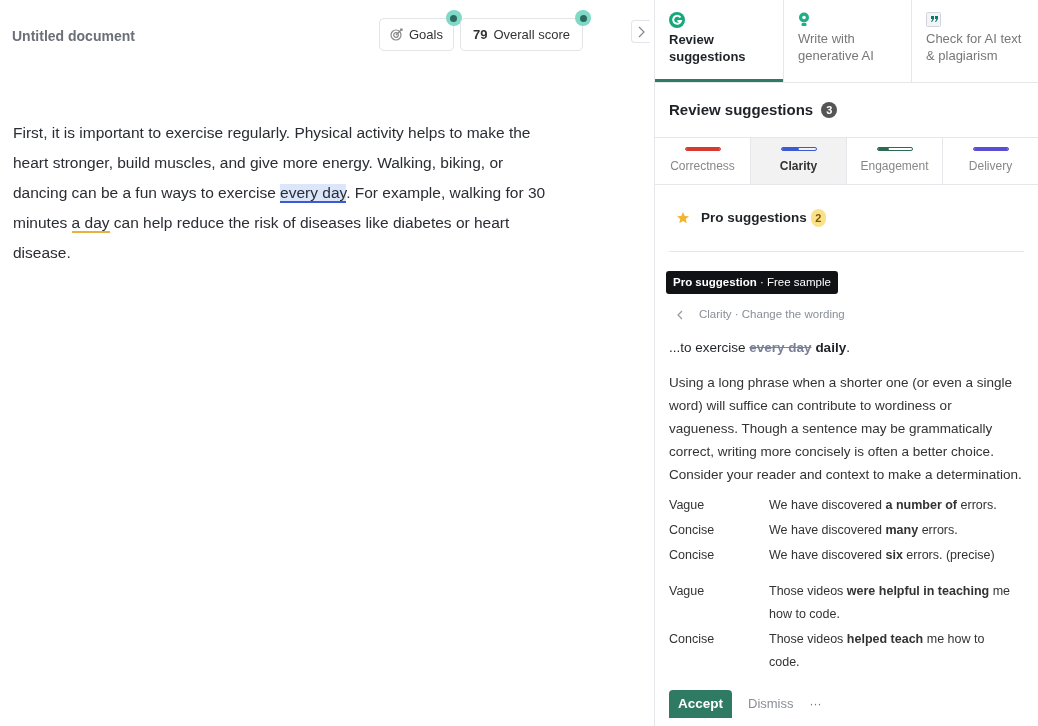  I want to click on accept-button: Accept, so click(700, 703).